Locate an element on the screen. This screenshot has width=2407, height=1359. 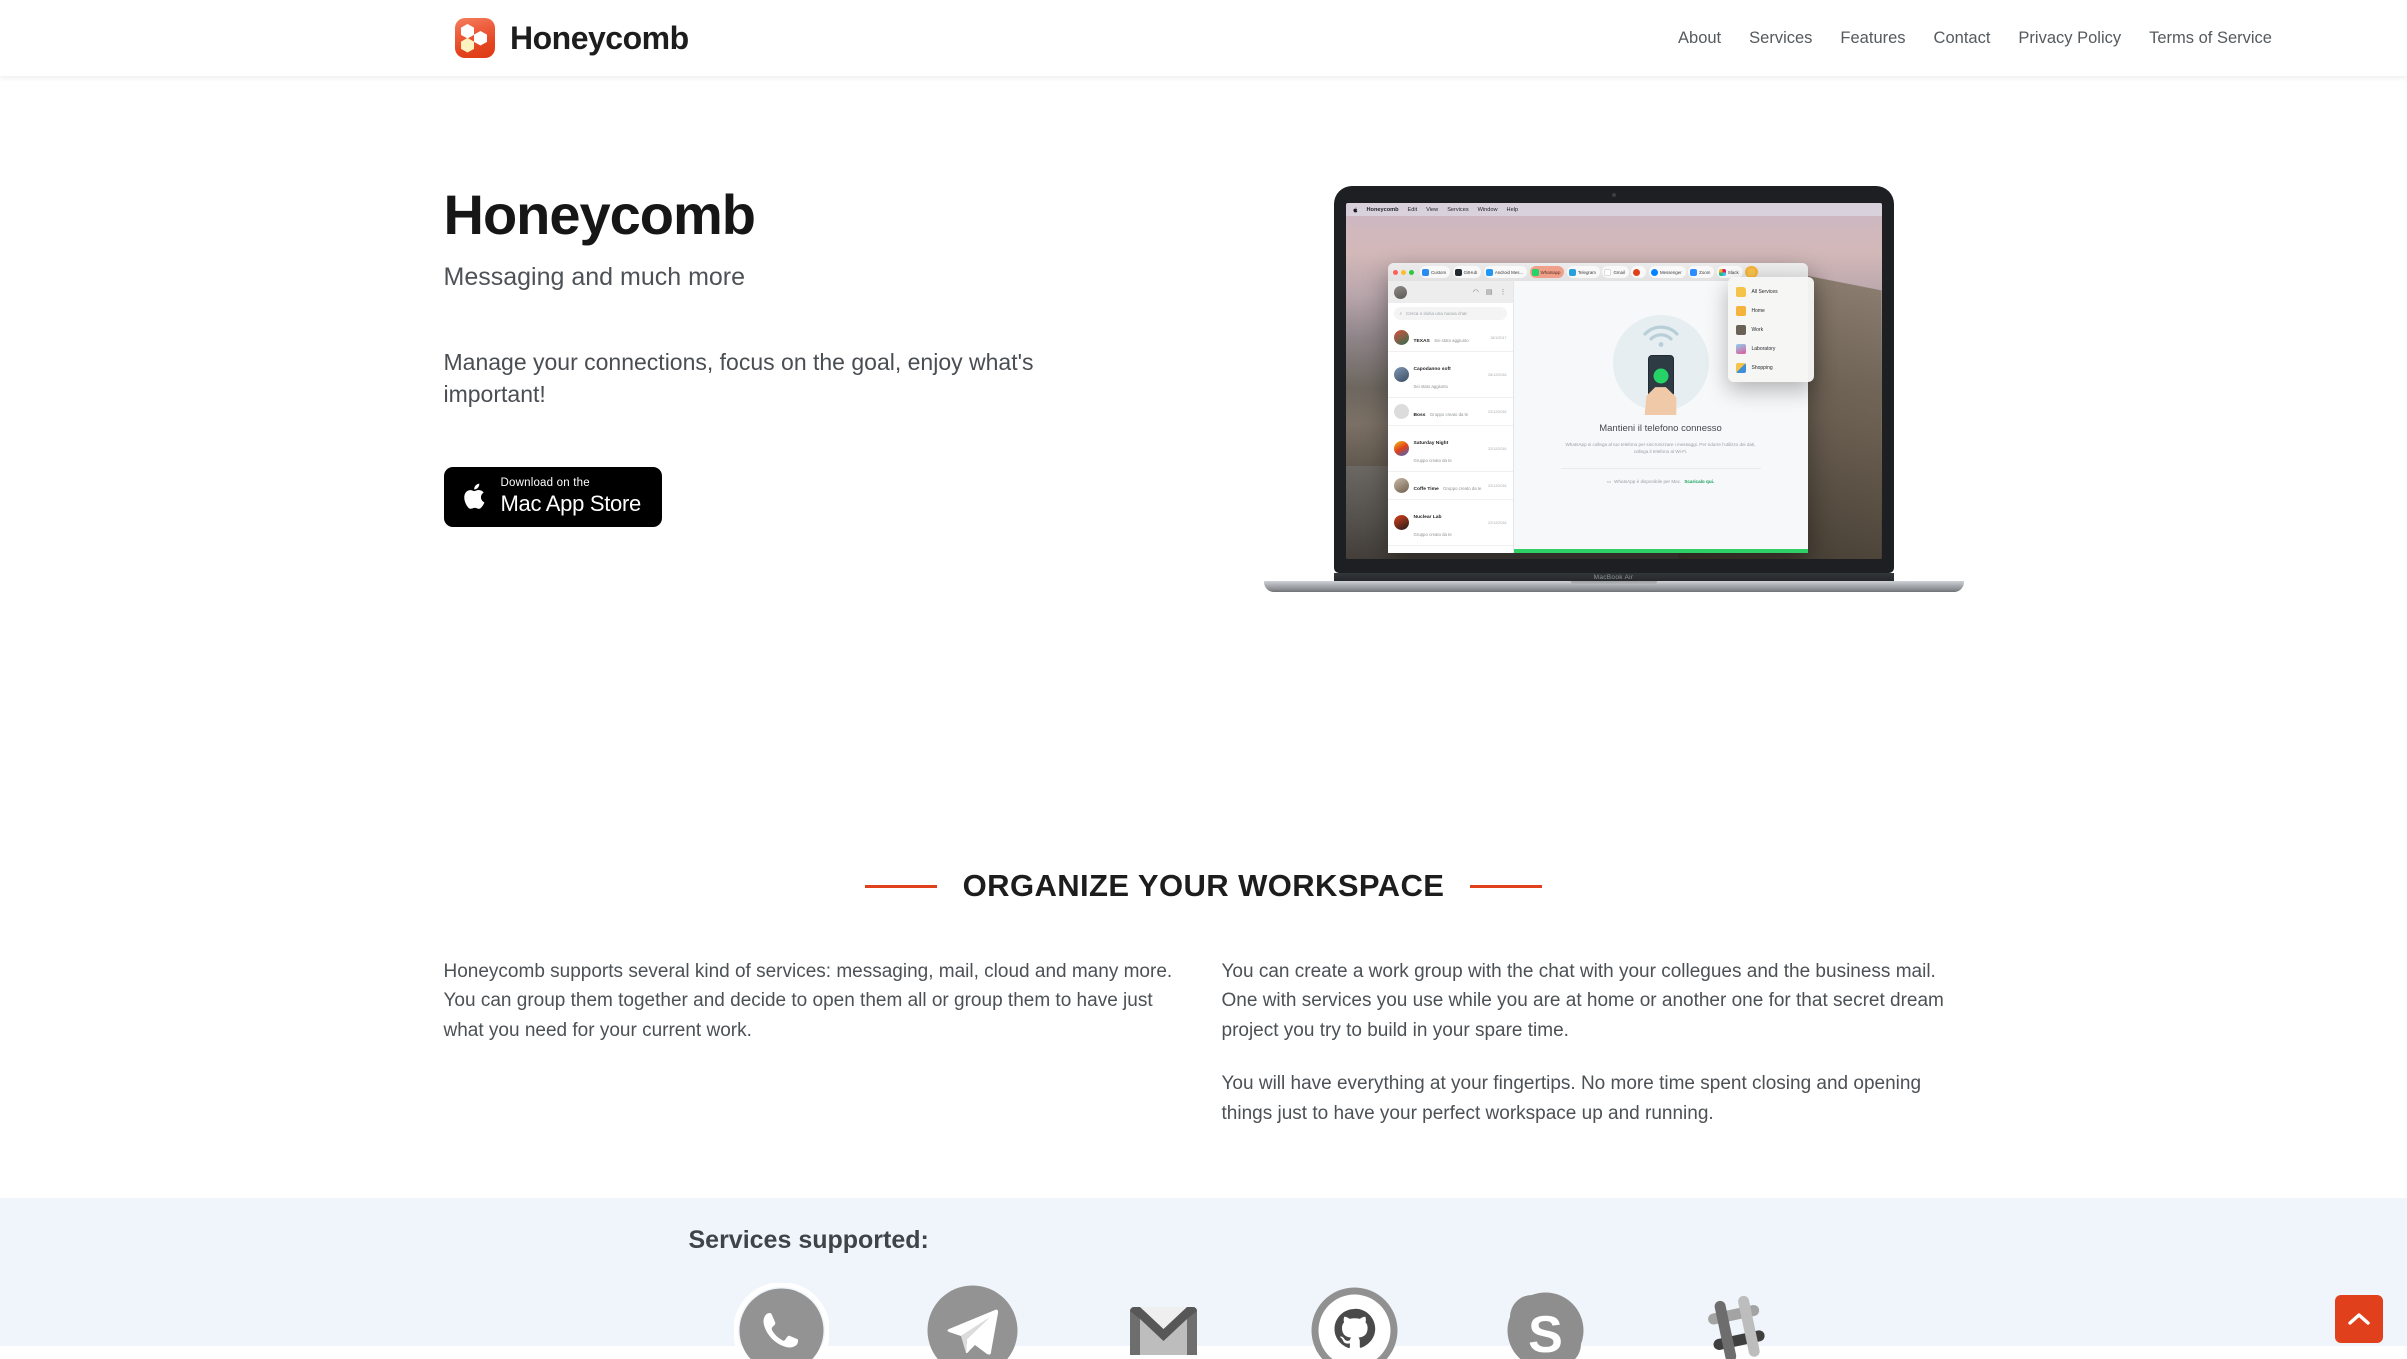
menu-item-home: Home is located at coordinates (1771, 310).